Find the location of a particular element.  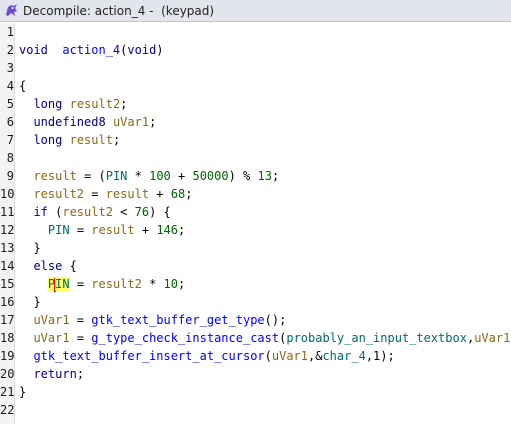

code-text: PIN = result + 146; is located at coordinates (102, 230).